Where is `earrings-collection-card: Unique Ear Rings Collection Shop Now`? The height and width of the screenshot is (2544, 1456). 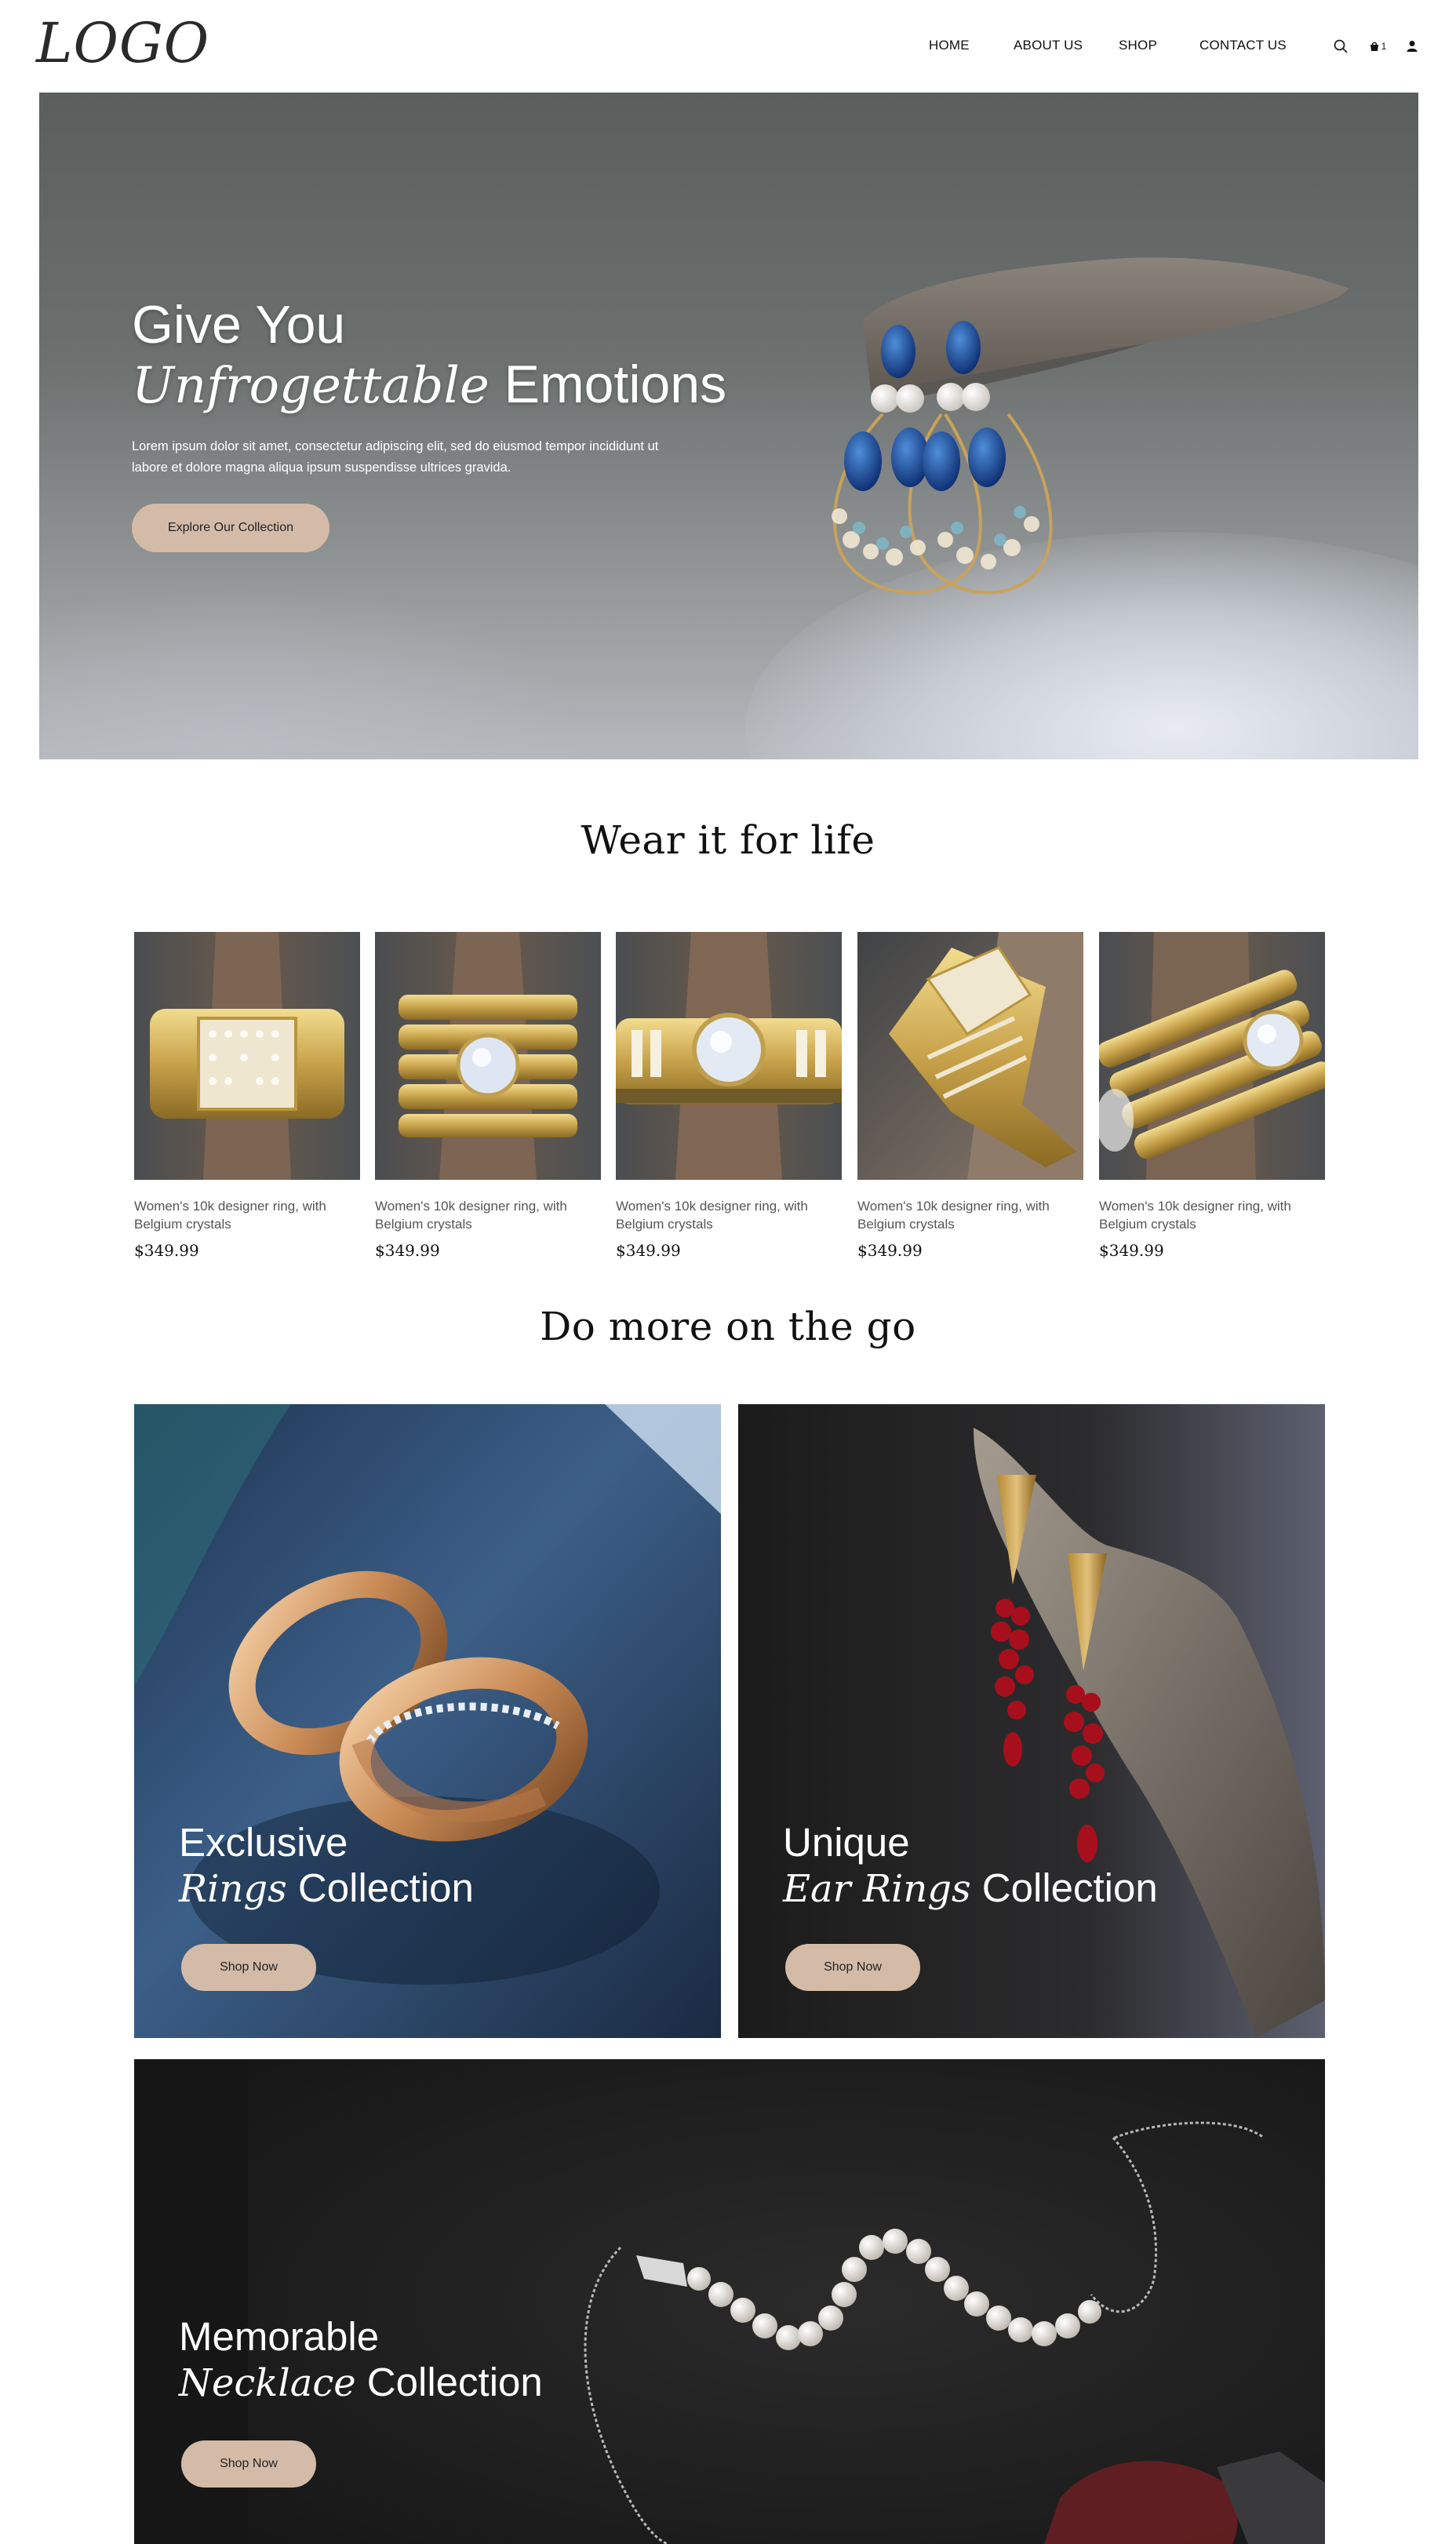 earrings-collection-card: Unique Ear Rings Collection Shop Now is located at coordinates (1031, 1721).